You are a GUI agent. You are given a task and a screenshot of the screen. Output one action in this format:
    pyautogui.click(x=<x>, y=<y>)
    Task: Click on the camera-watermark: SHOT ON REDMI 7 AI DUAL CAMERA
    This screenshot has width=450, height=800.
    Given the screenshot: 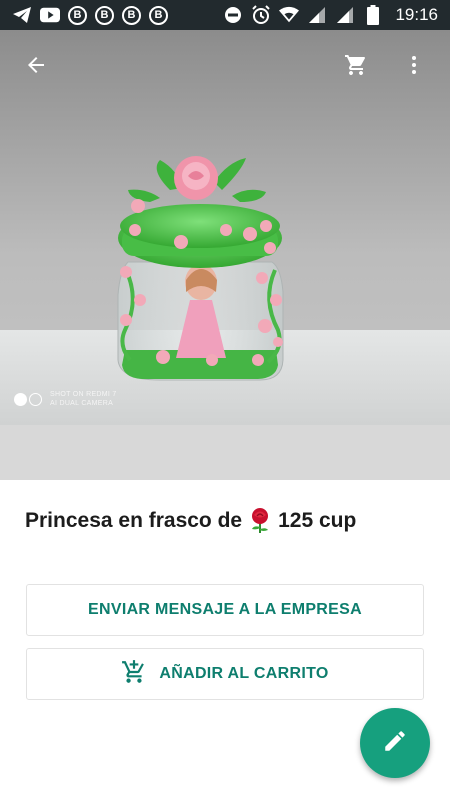 What is the action you would take?
    pyautogui.click(x=65, y=399)
    